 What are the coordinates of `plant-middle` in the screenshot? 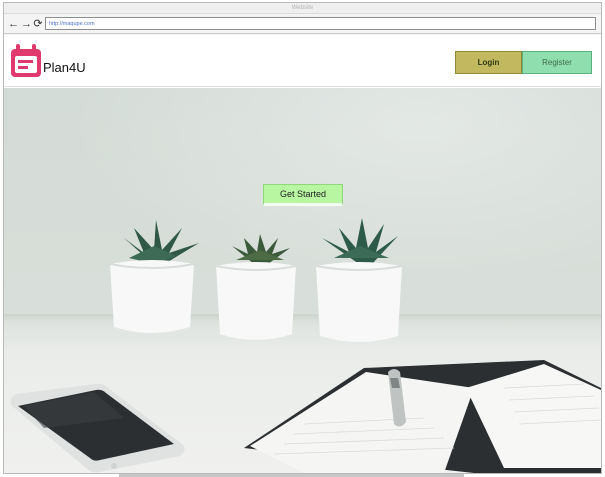 It's located at (256, 287).